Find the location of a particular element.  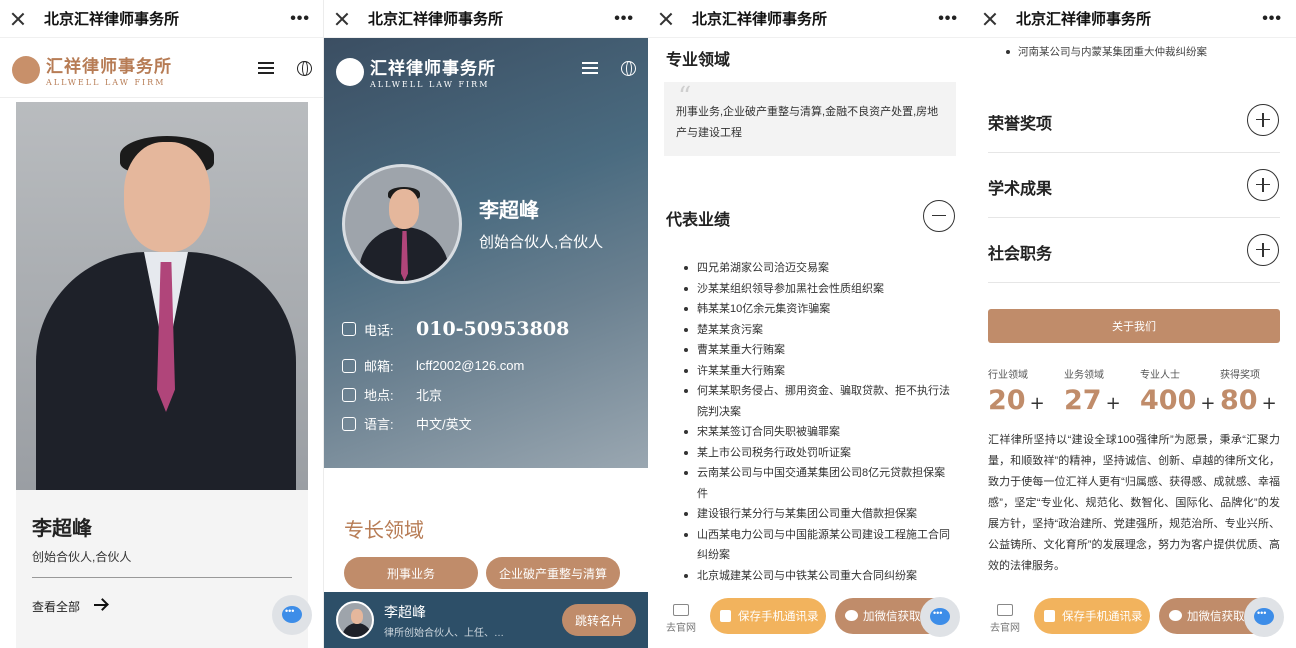

specialty-title: 专长领域 is located at coordinates (384, 530).